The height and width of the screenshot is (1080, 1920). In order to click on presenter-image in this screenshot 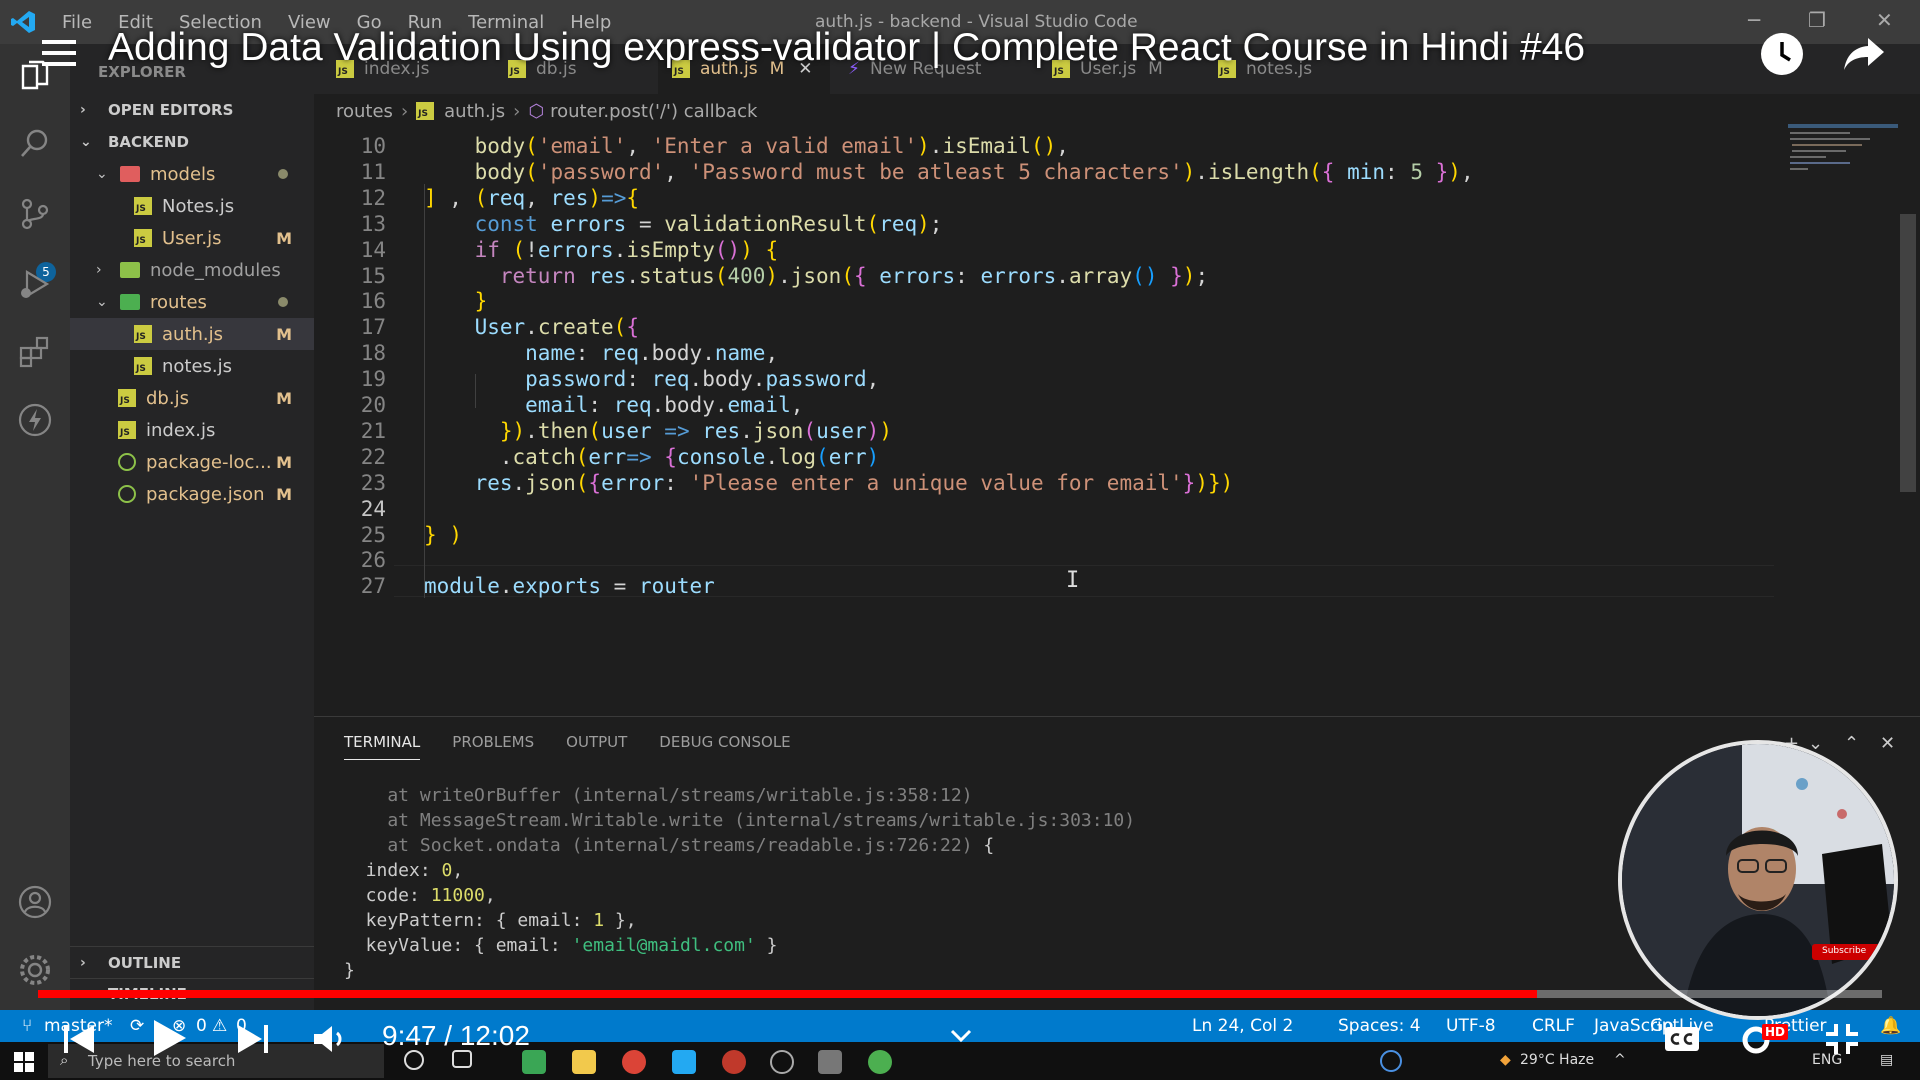, I will do `click(1758, 880)`.